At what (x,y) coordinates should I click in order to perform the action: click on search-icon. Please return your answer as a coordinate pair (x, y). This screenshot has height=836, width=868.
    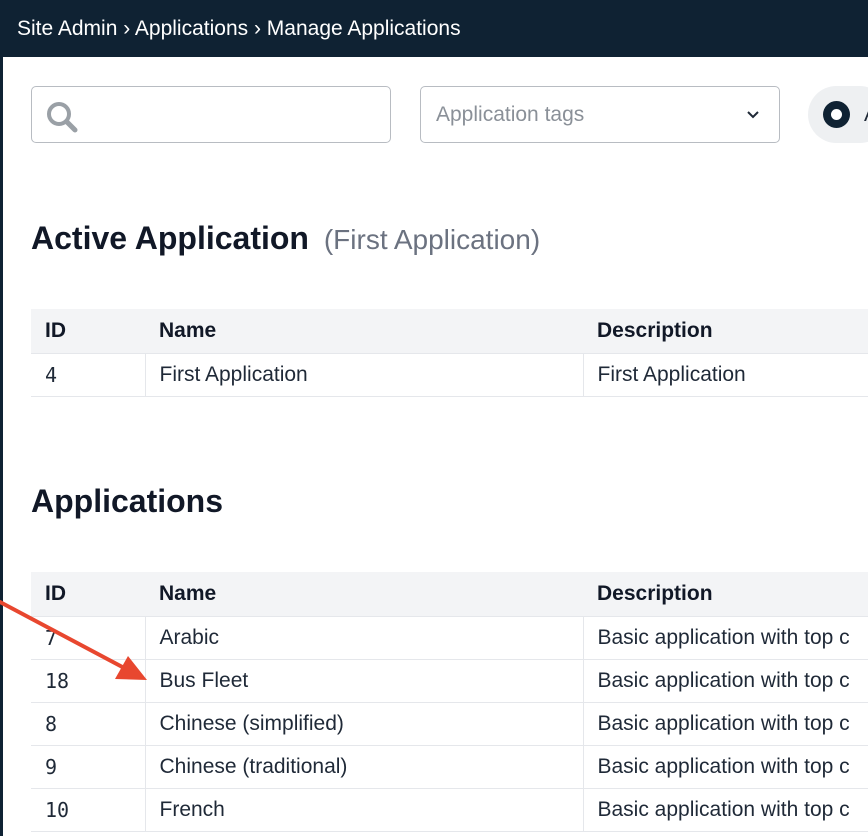
    Looking at the image, I should click on (62, 117).